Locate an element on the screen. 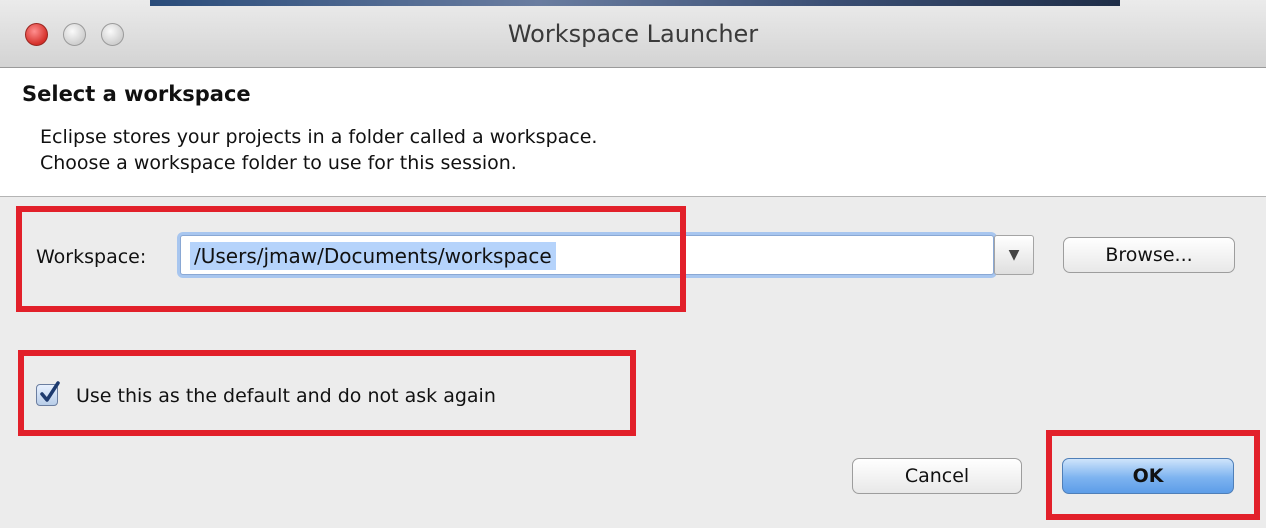 The width and height of the screenshot is (1266, 528). checkbox-highlight-box is located at coordinates (327, 393).